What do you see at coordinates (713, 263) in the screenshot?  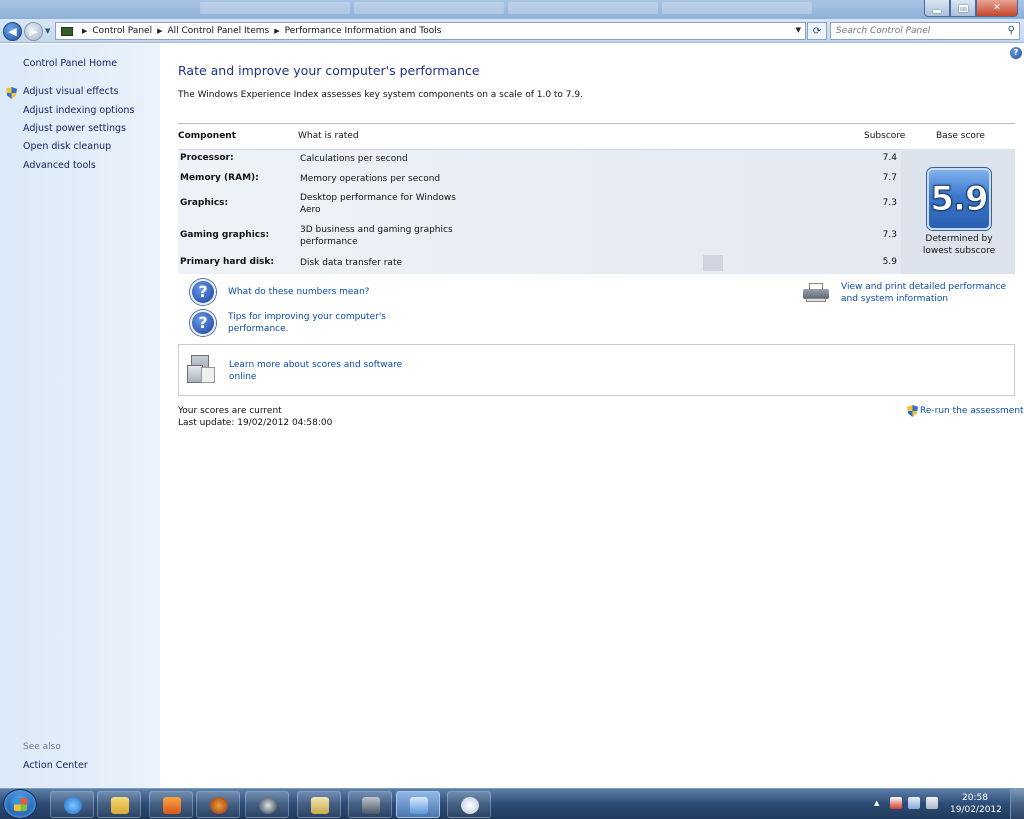 I see `lowest-subscore-highlight` at bounding box center [713, 263].